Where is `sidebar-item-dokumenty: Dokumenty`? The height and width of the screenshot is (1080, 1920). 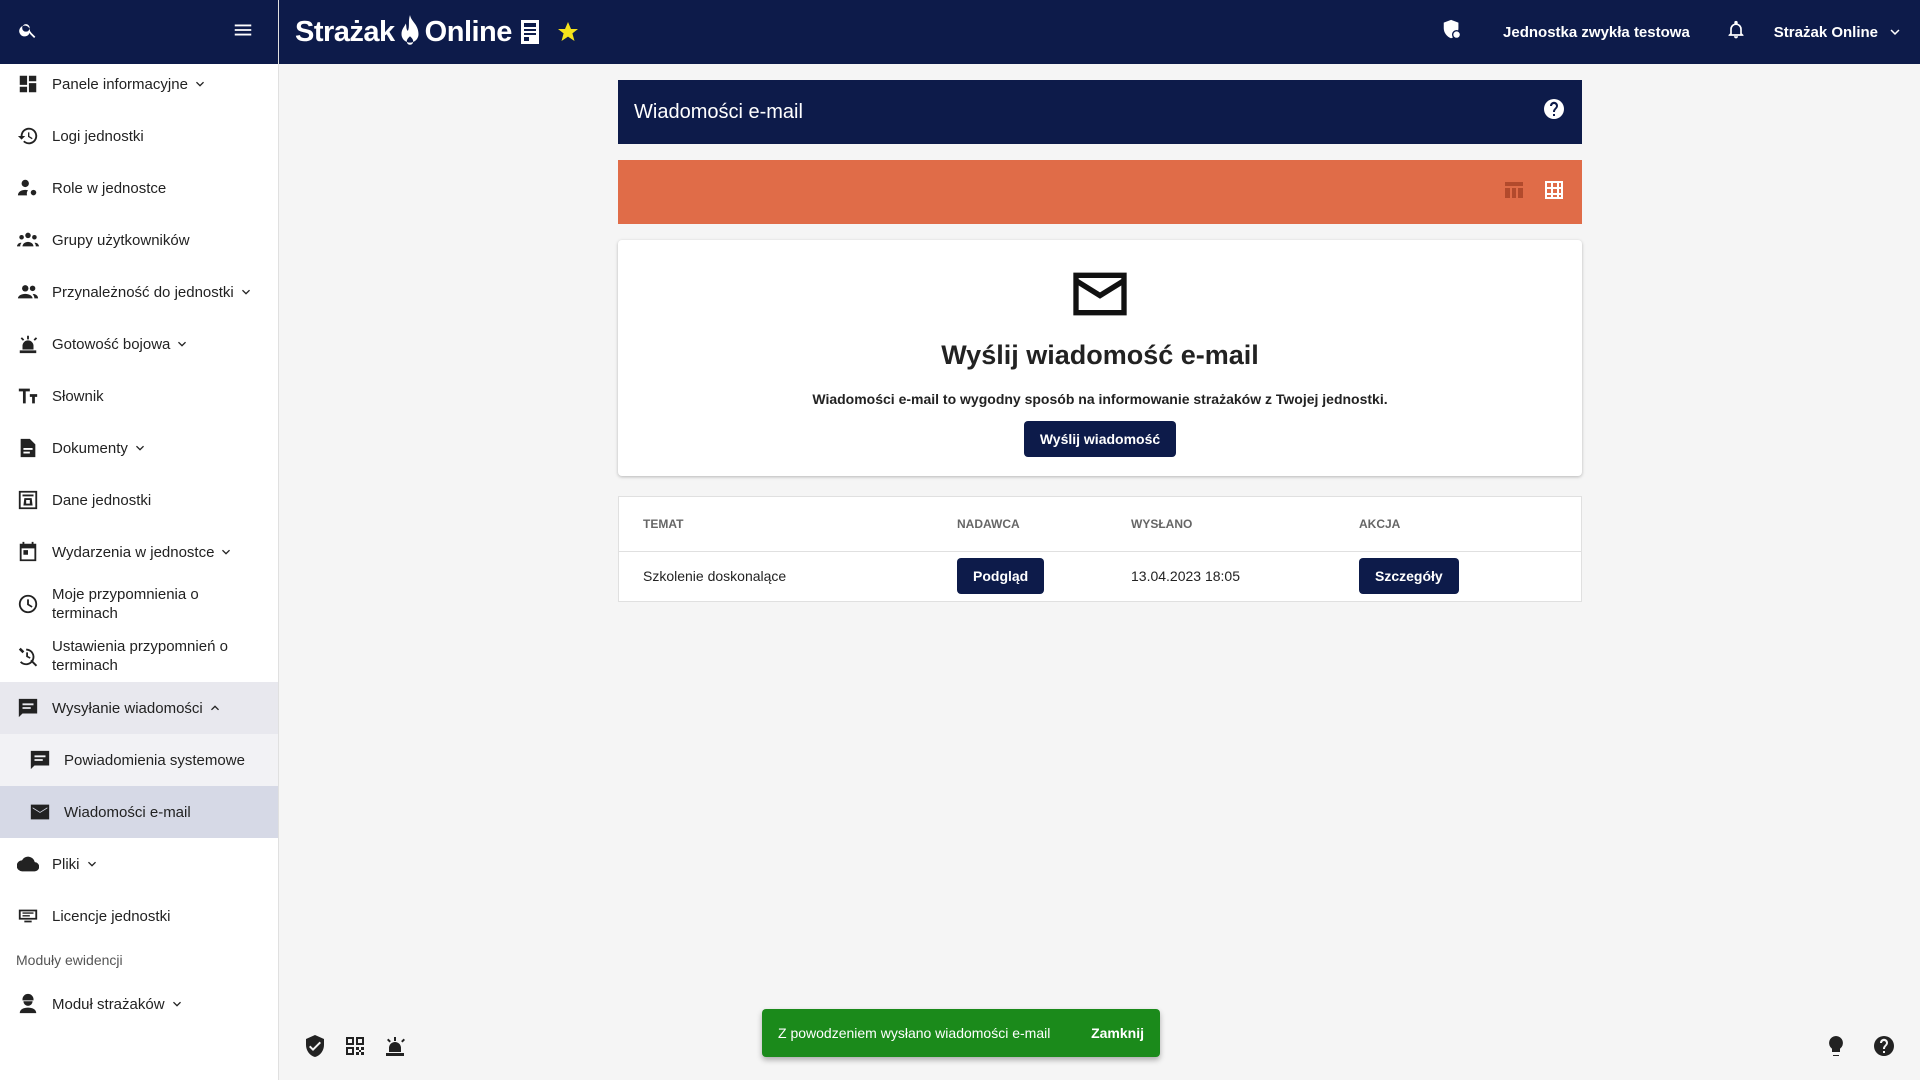
sidebar-item-dokumenty: Dokumenty is located at coordinates (139, 448).